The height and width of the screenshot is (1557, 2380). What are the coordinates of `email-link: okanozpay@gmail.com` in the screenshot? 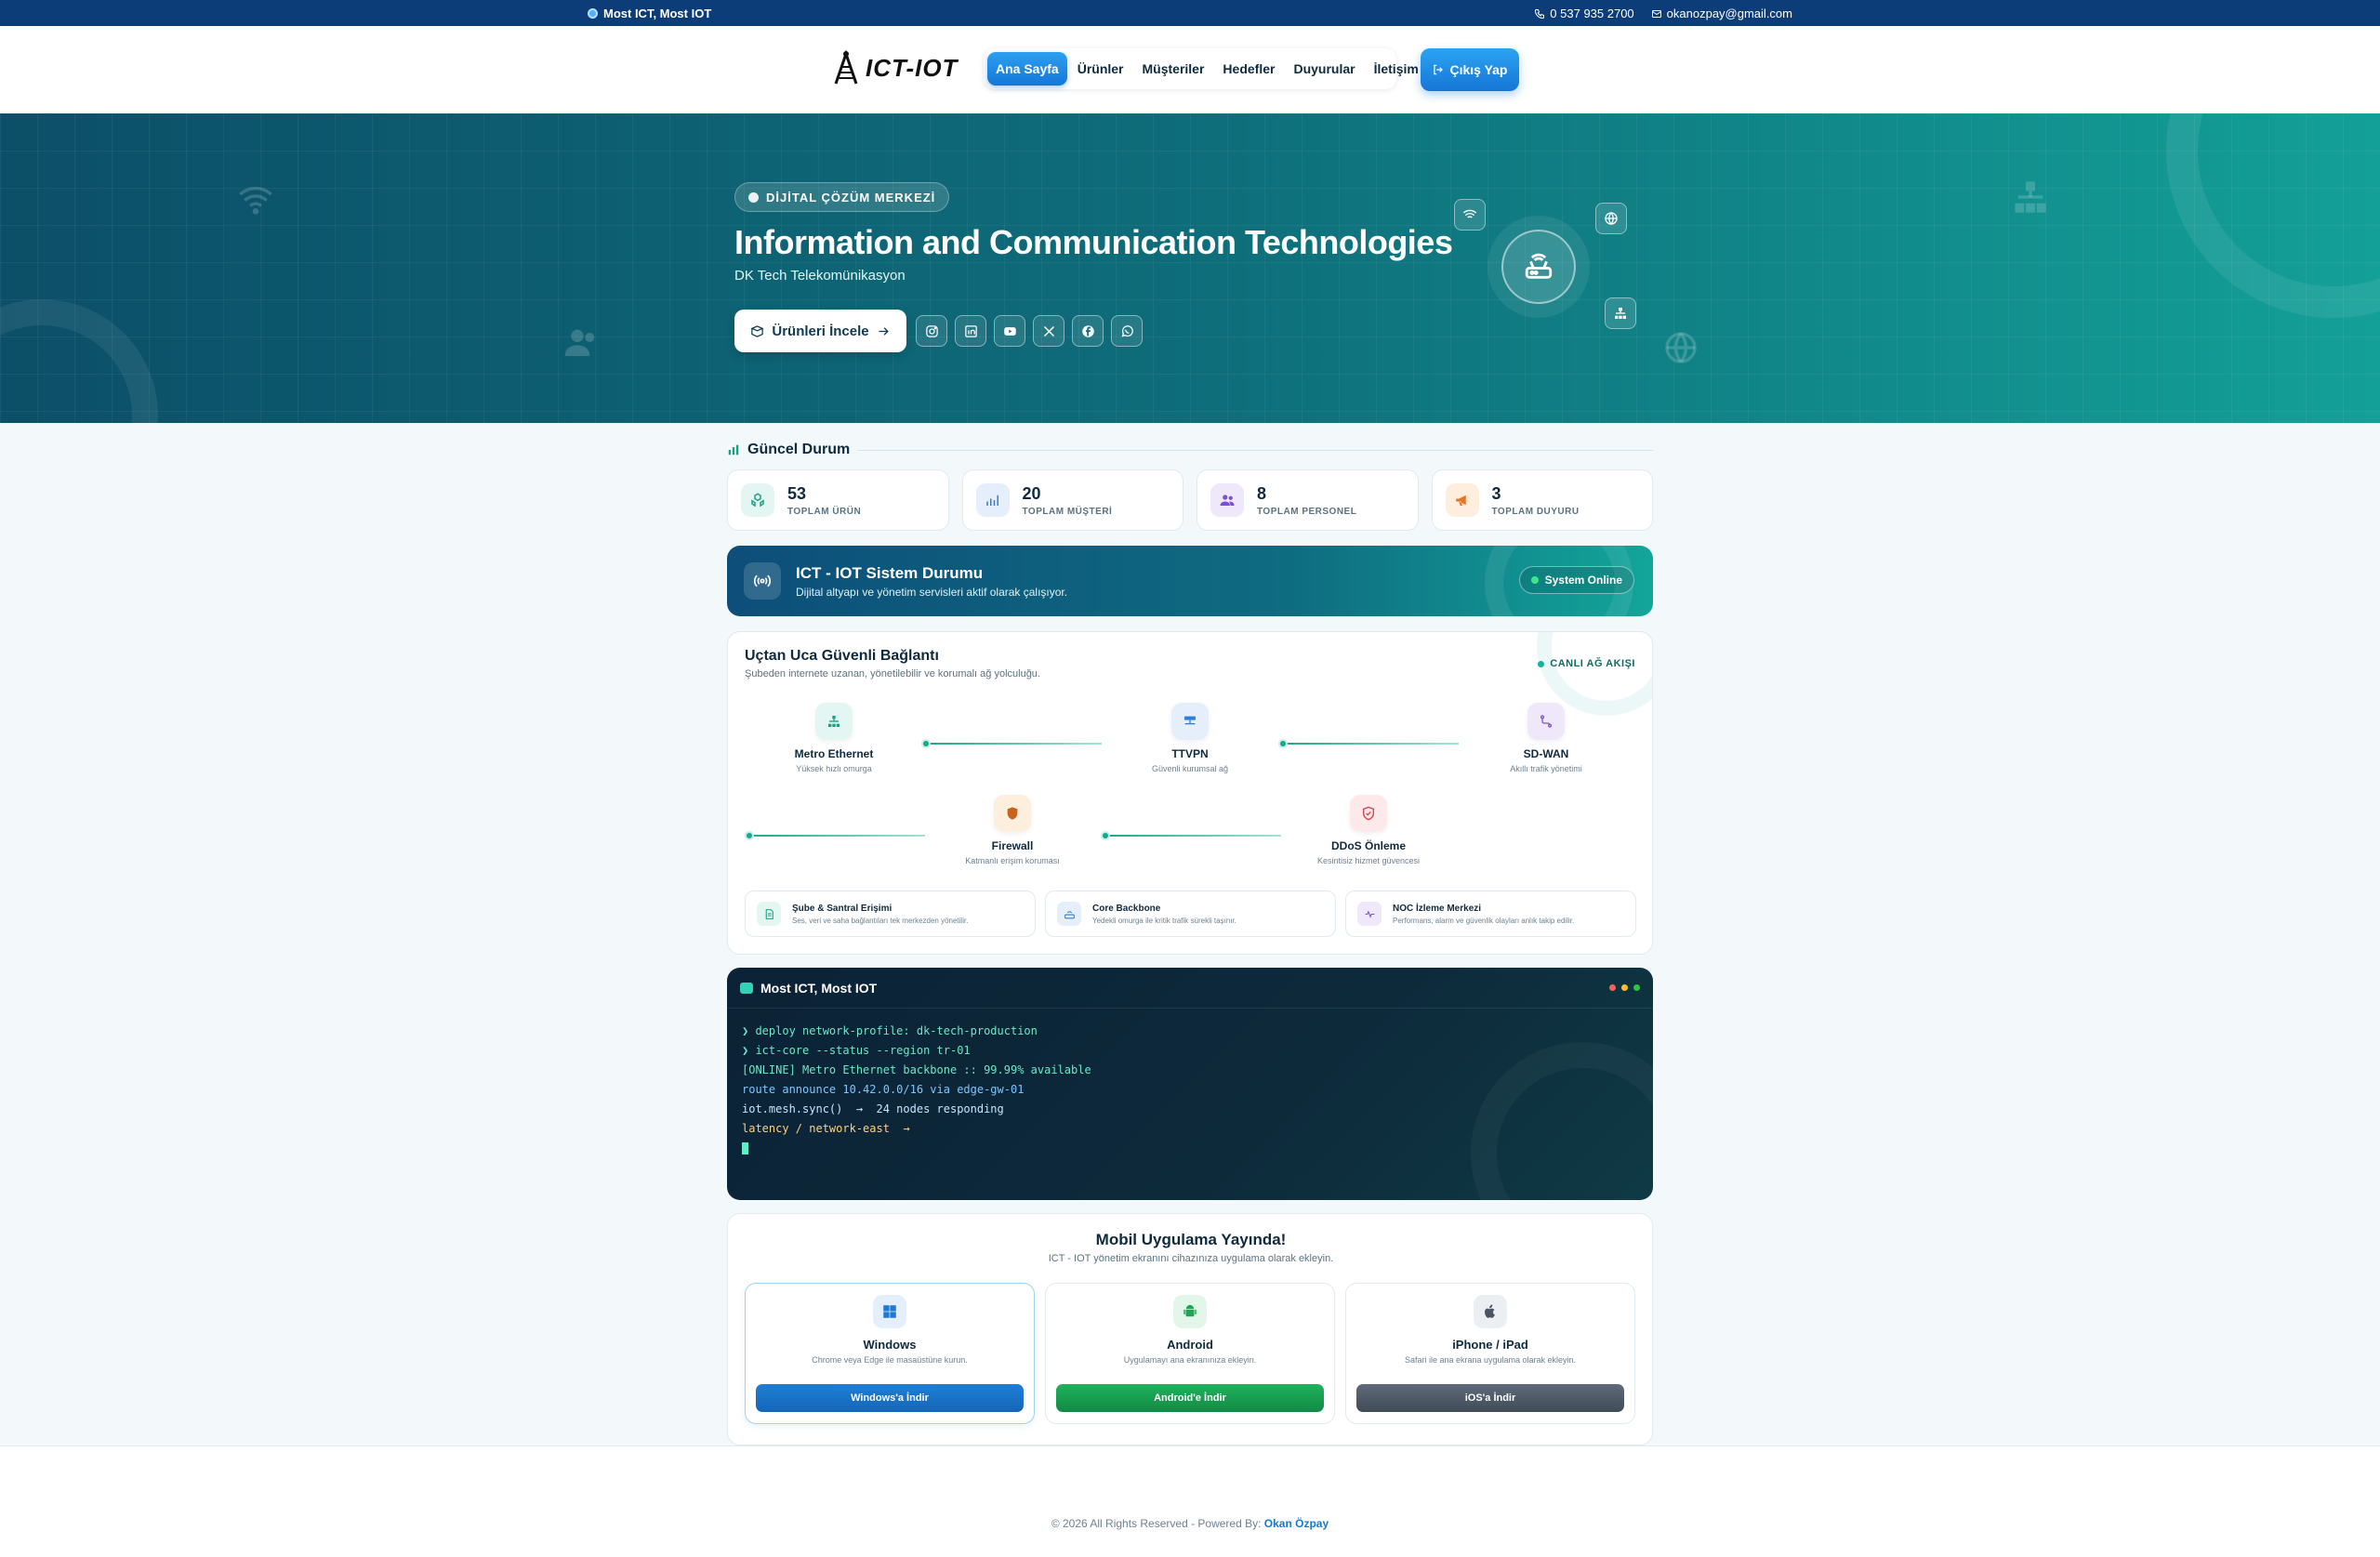 It's located at (1721, 14).